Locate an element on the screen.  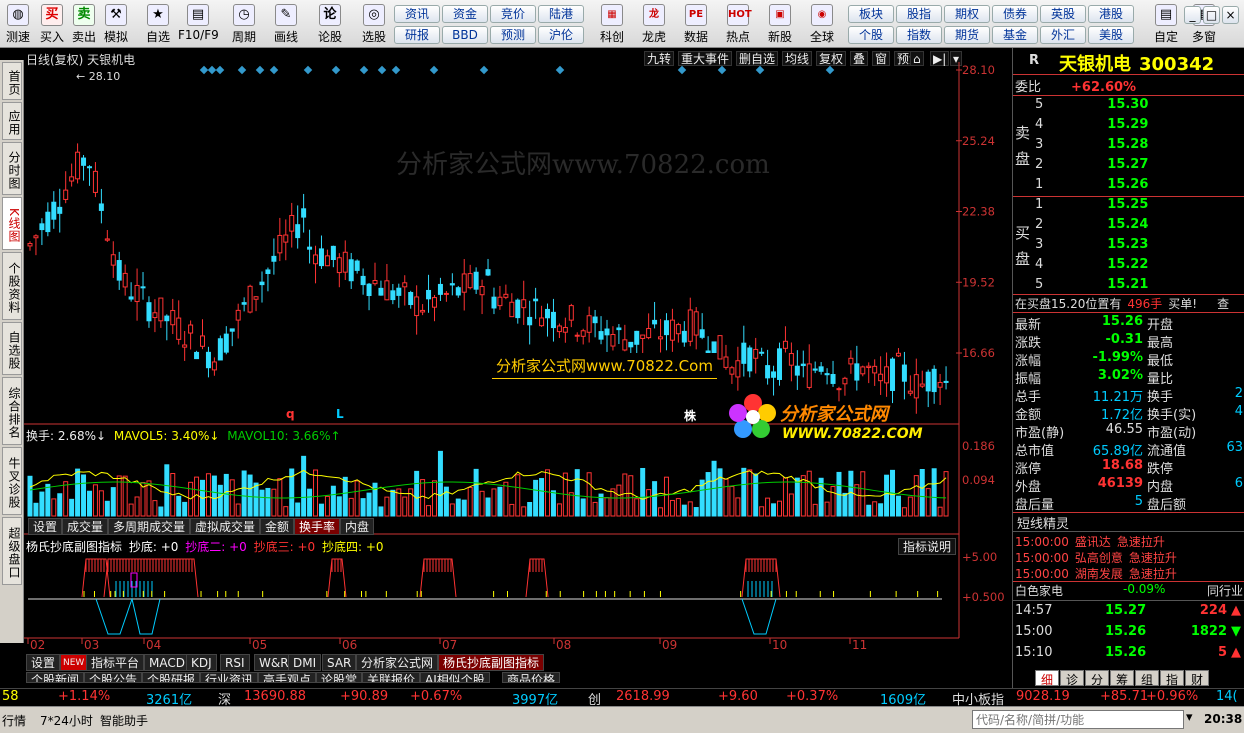
feature-button: HOT 热点 is located at coordinates (738, 24).